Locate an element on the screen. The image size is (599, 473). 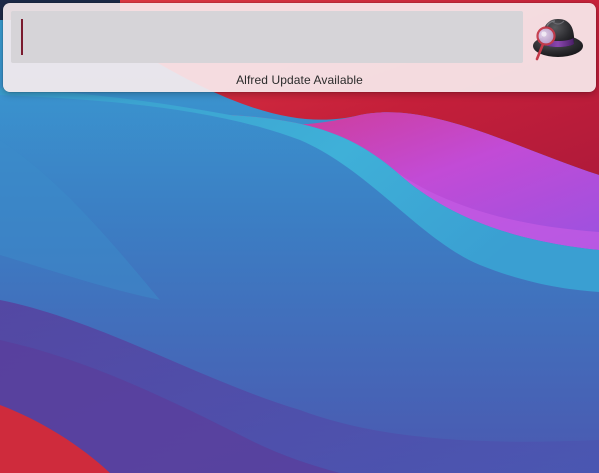
text-caret is located at coordinates (22, 37).